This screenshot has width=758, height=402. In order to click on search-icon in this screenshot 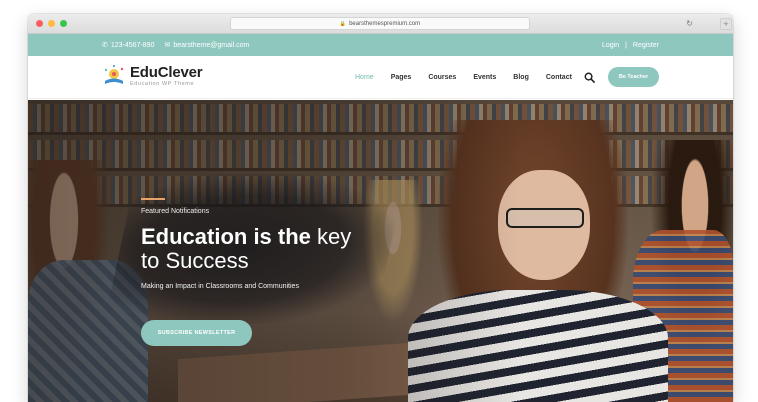, I will do `click(589, 77)`.